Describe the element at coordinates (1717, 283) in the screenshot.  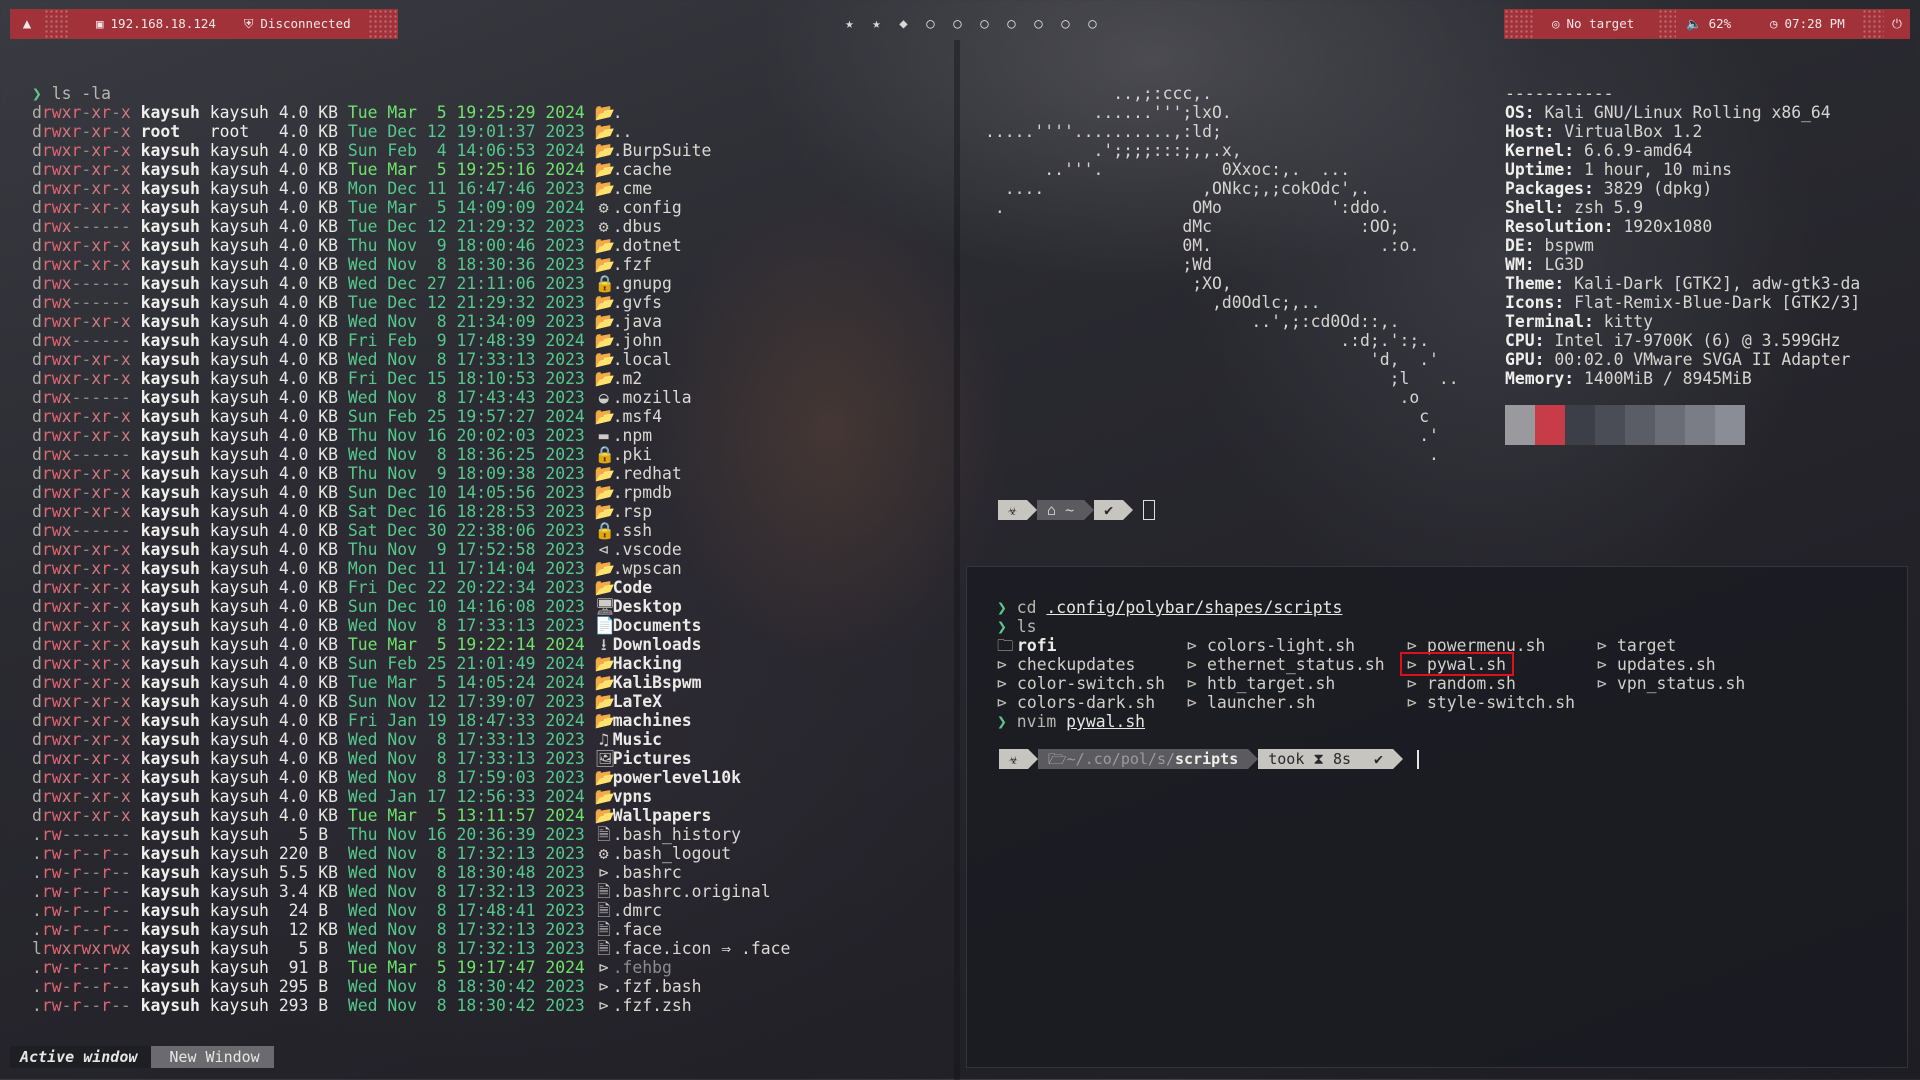
I see `info-value: Kali-Dark [GTK2], adw-gtk3-da` at that location.